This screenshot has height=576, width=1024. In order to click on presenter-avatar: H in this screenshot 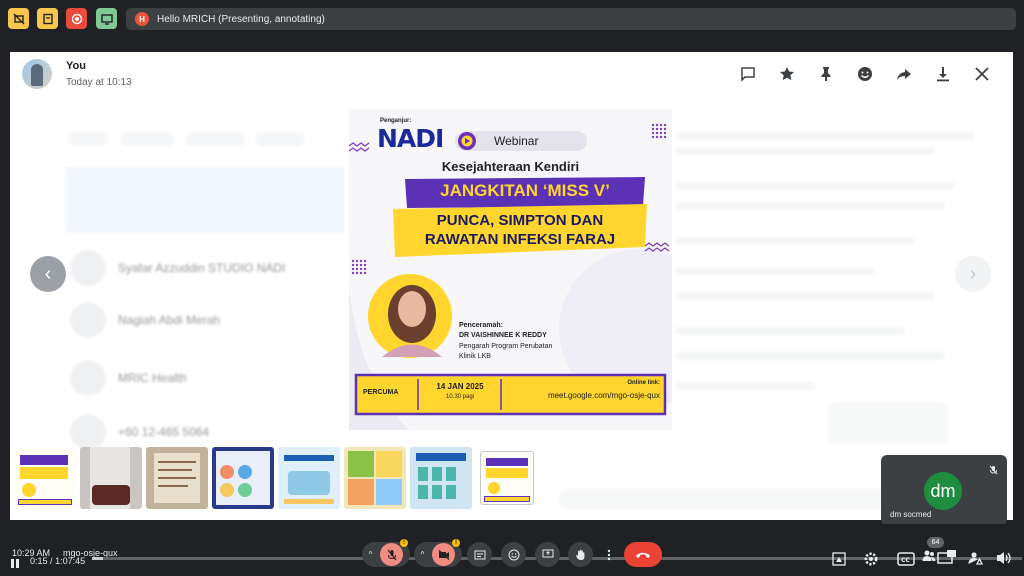, I will do `click(142, 19)`.